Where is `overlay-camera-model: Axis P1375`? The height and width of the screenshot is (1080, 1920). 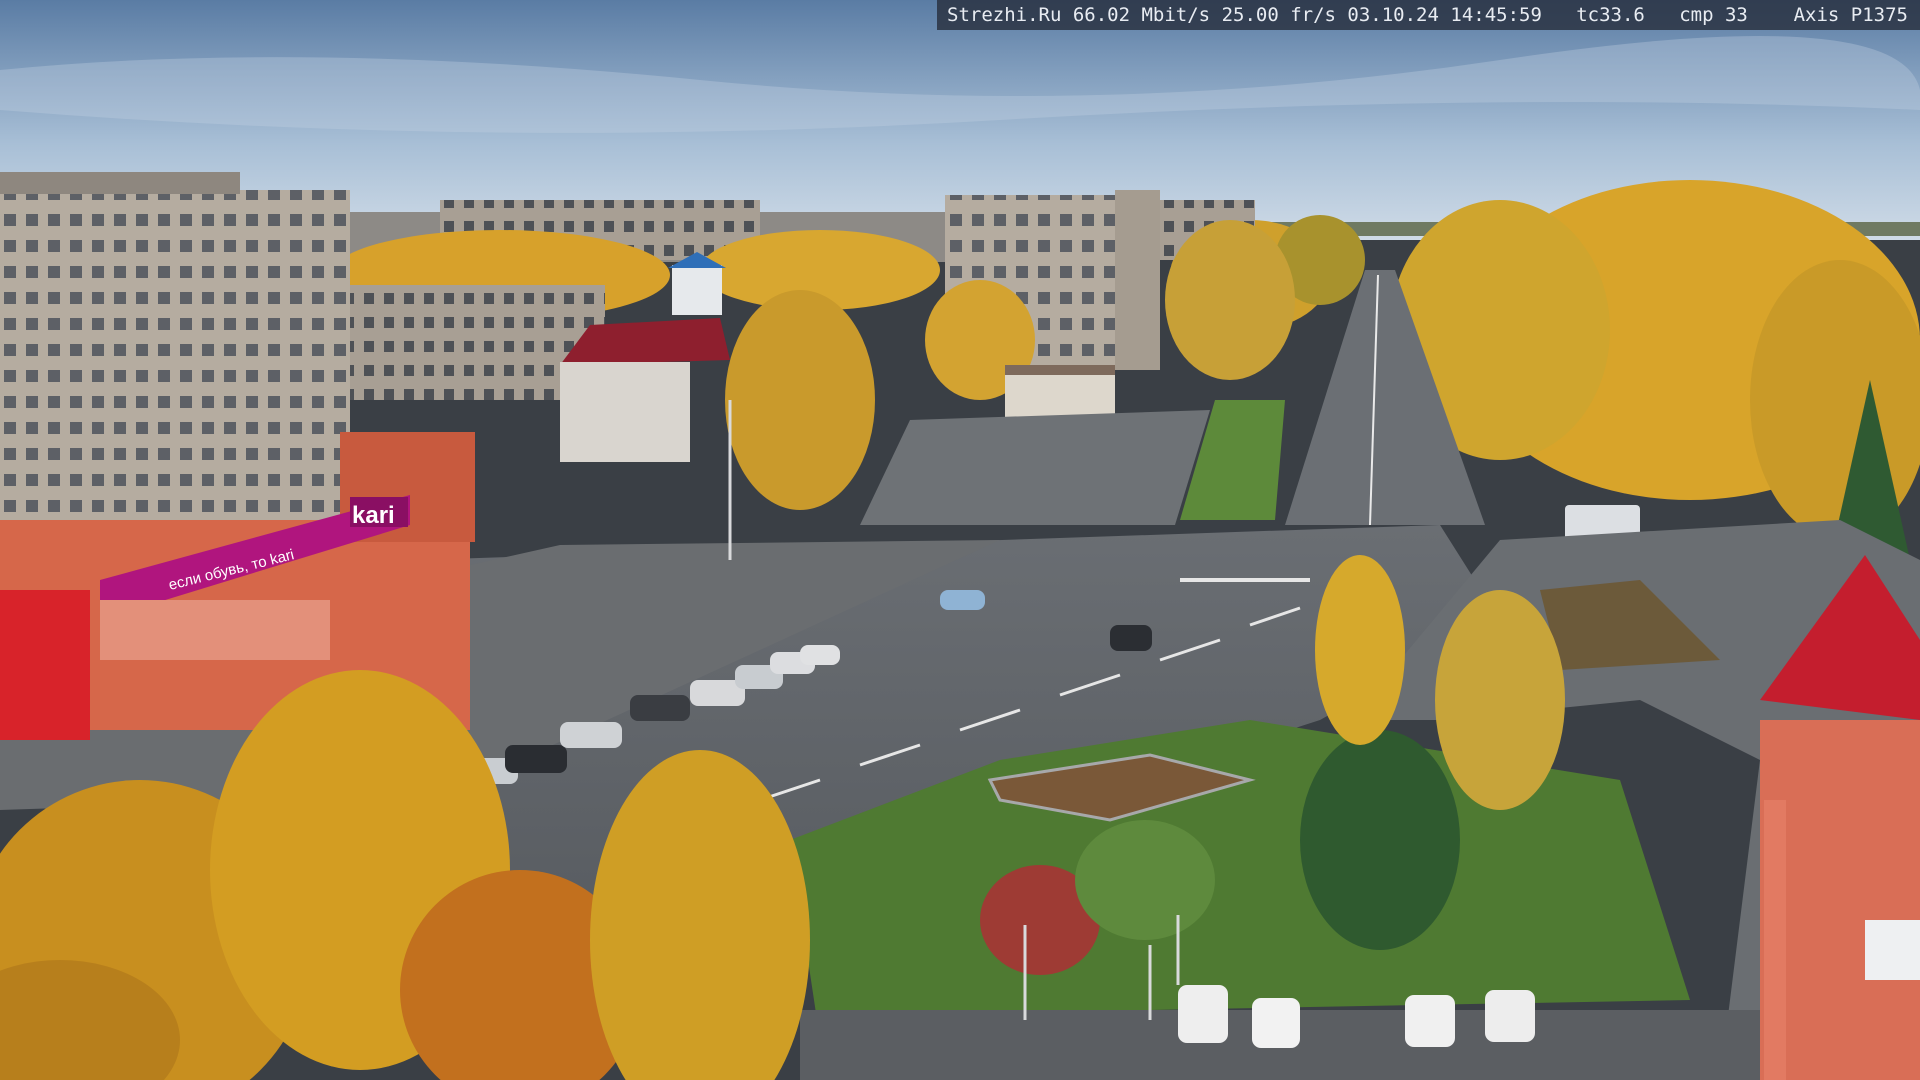
overlay-camera-model: Axis P1375 is located at coordinates (1850, 15).